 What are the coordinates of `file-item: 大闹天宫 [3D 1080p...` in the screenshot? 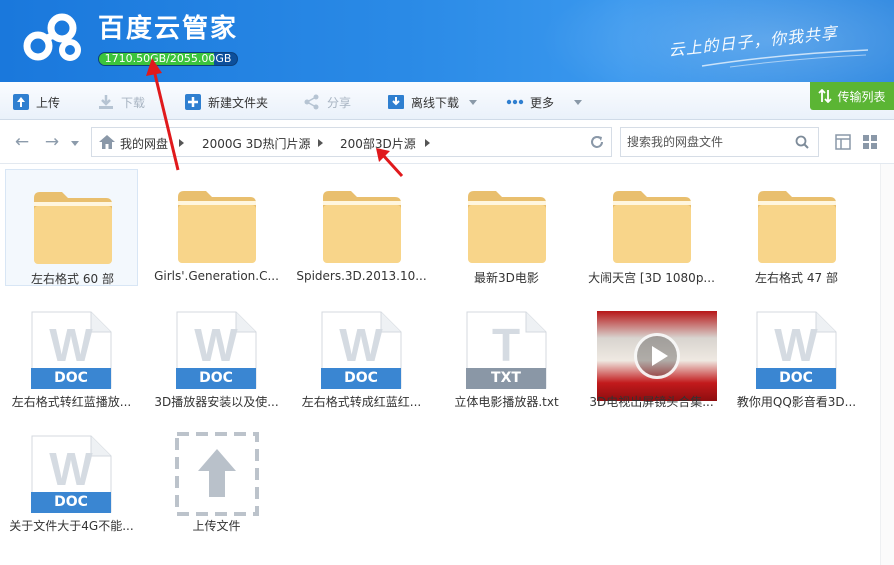 It's located at (651, 227).